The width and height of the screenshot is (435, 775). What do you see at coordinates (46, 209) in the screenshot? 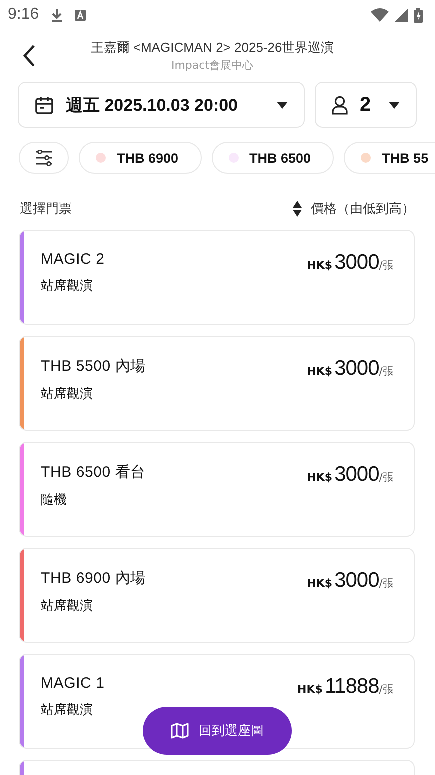
I see `section-label: 選擇門票` at bounding box center [46, 209].